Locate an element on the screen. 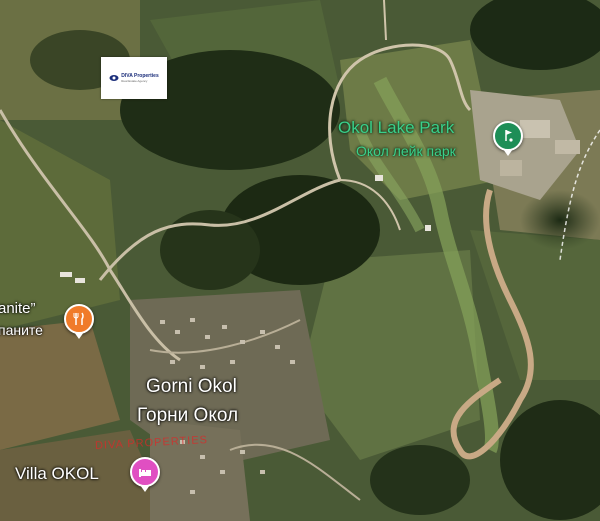  okol-lake-park-label-bg: Окол лейк парк is located at coordinates (406, 151).